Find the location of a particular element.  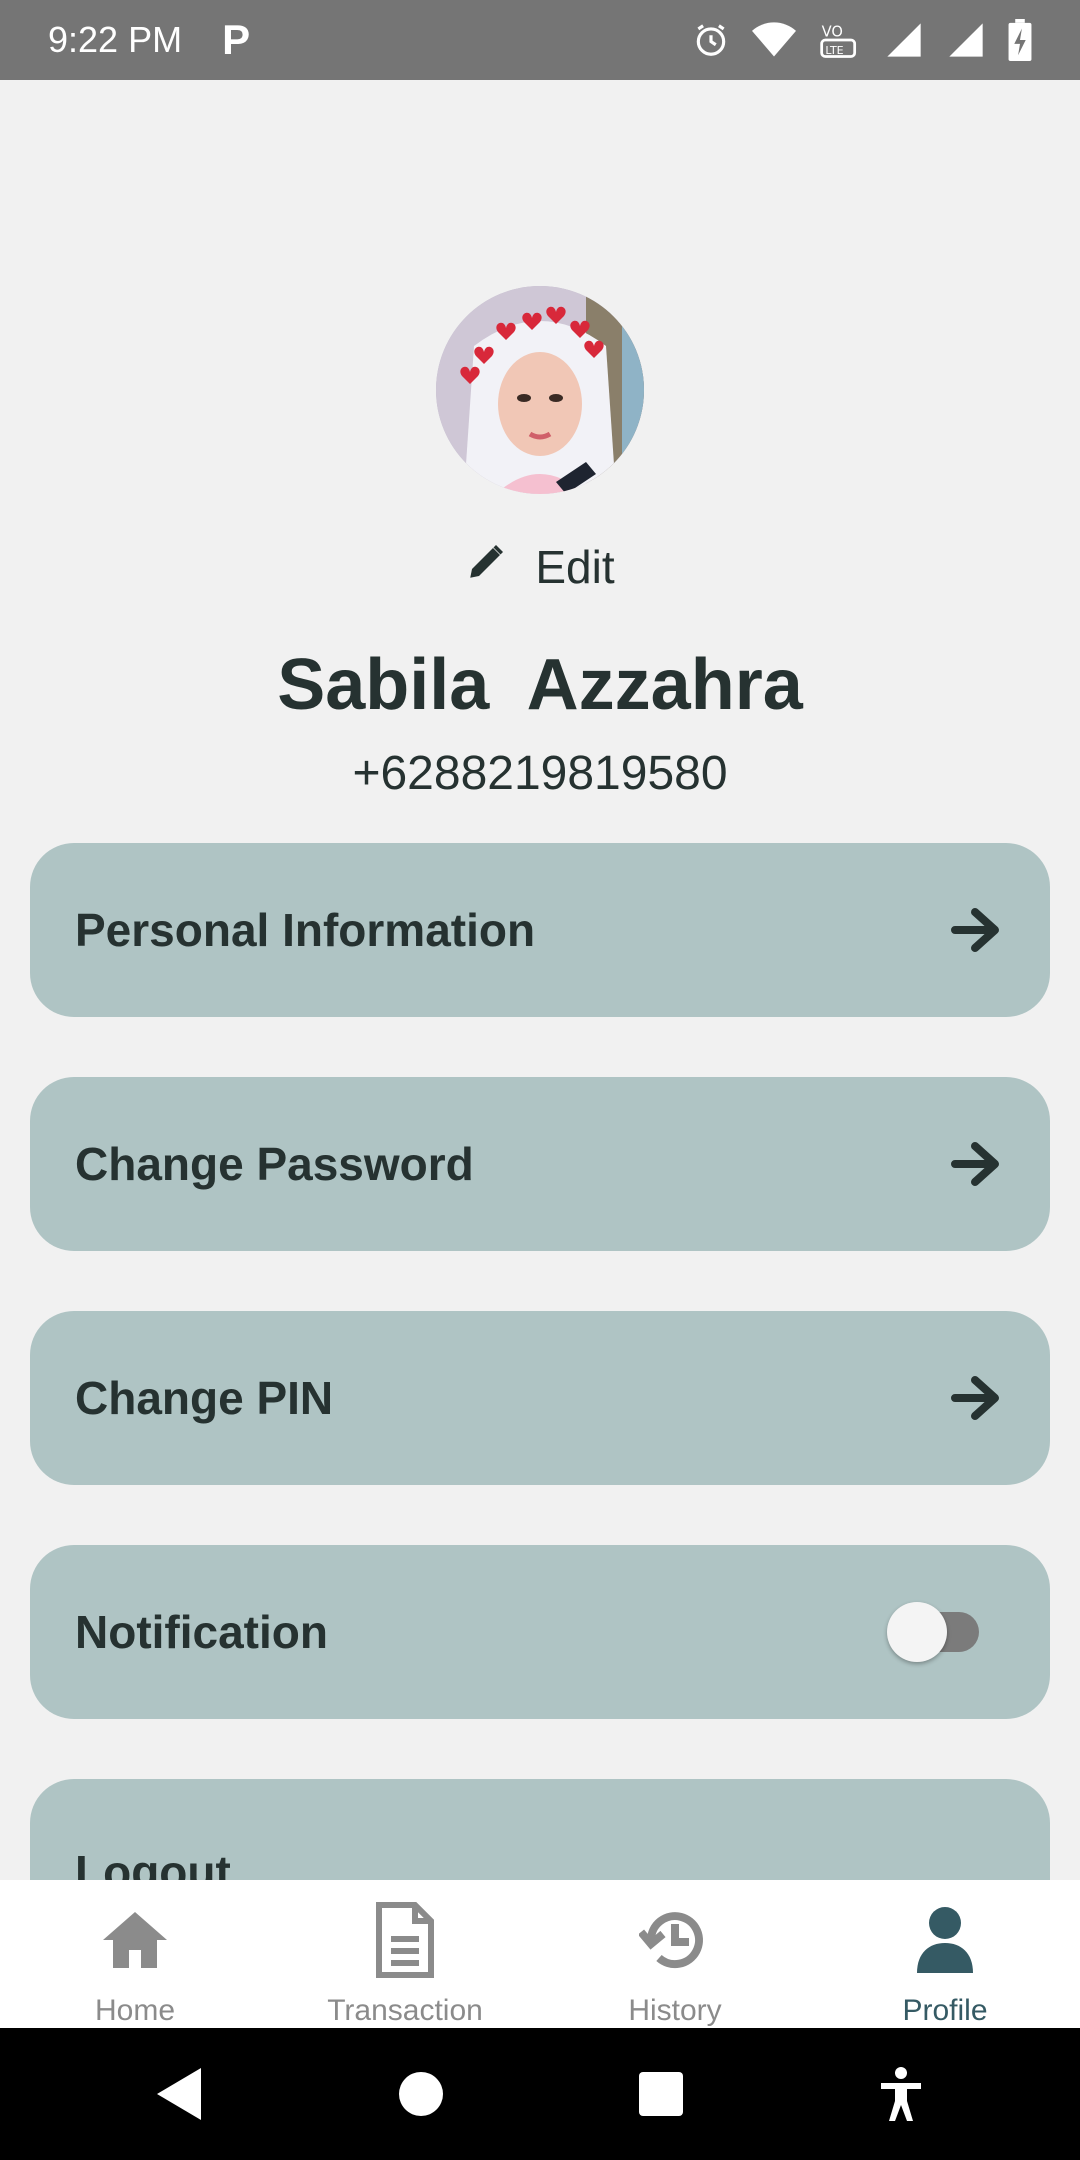

volte-icon: LTE VO is located at coordinates (840, 40).